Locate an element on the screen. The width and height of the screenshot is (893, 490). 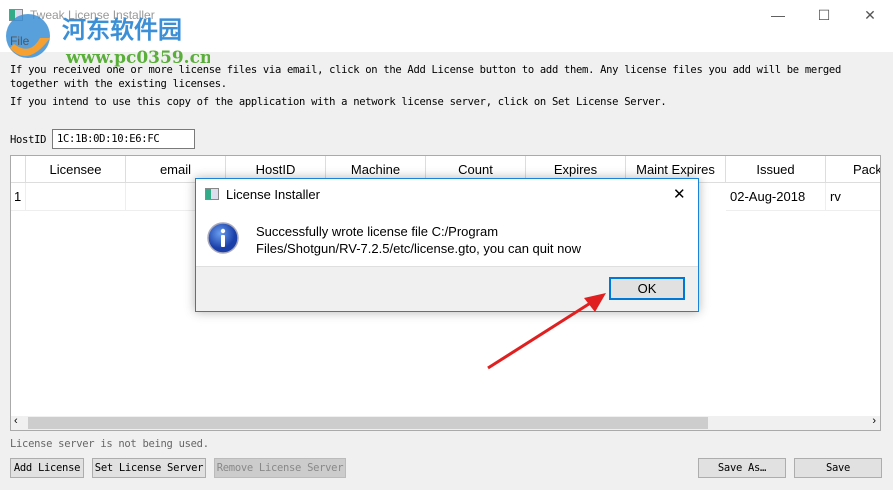
svg-text: www.pc0359.cn is located at coordinates (137, 58).